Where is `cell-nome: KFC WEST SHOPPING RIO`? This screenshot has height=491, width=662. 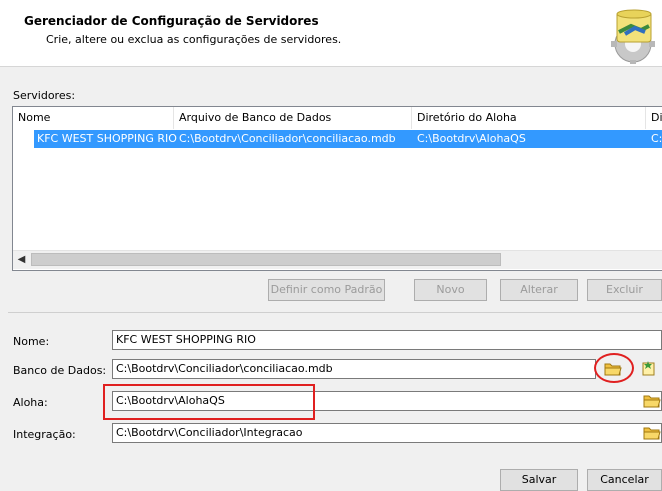 cell-nome: KFC WEST SHOPPING RIO is located at coordinates (107, 138).